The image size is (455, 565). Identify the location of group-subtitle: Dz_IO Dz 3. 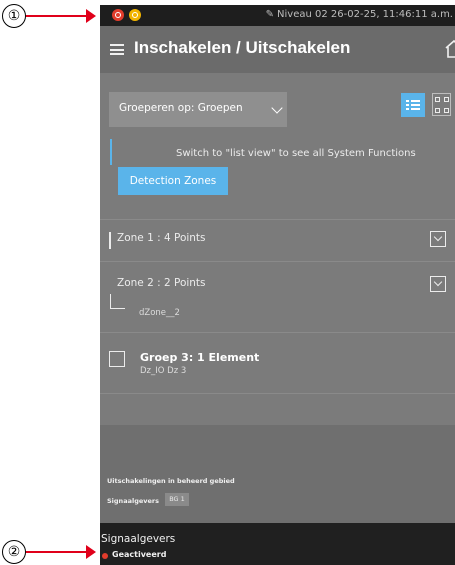
(163, 371).